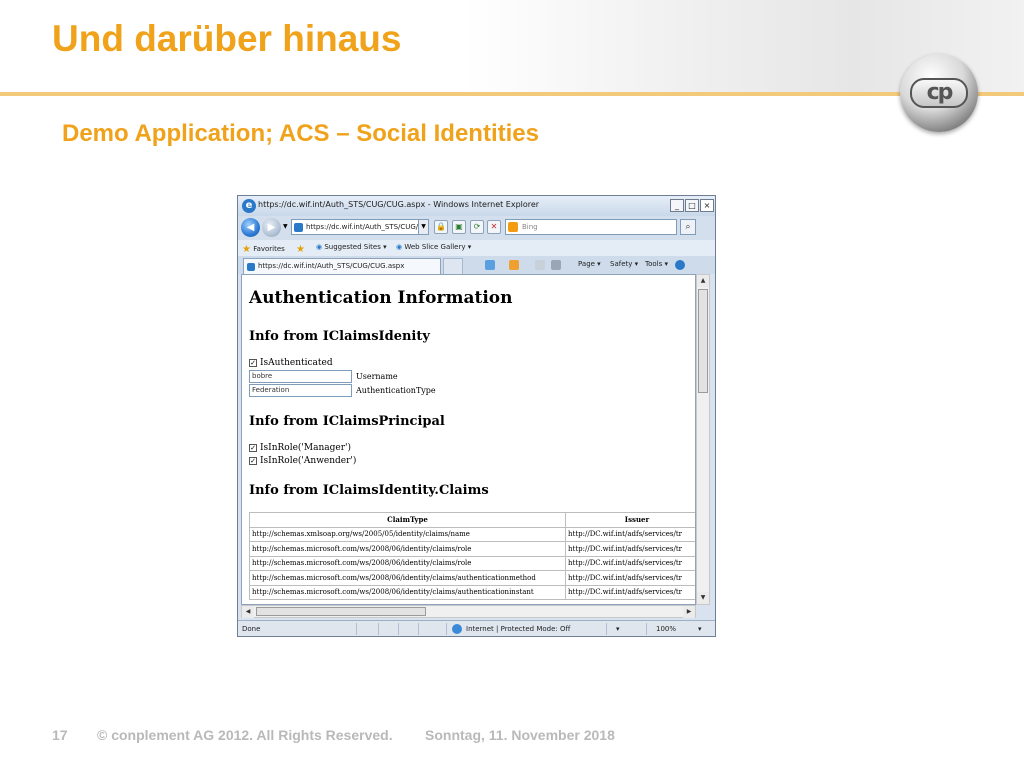  Describe the element at coordinates (630, 520) in the screenshot. I see `column-header-issuer: Issuer` at that location.